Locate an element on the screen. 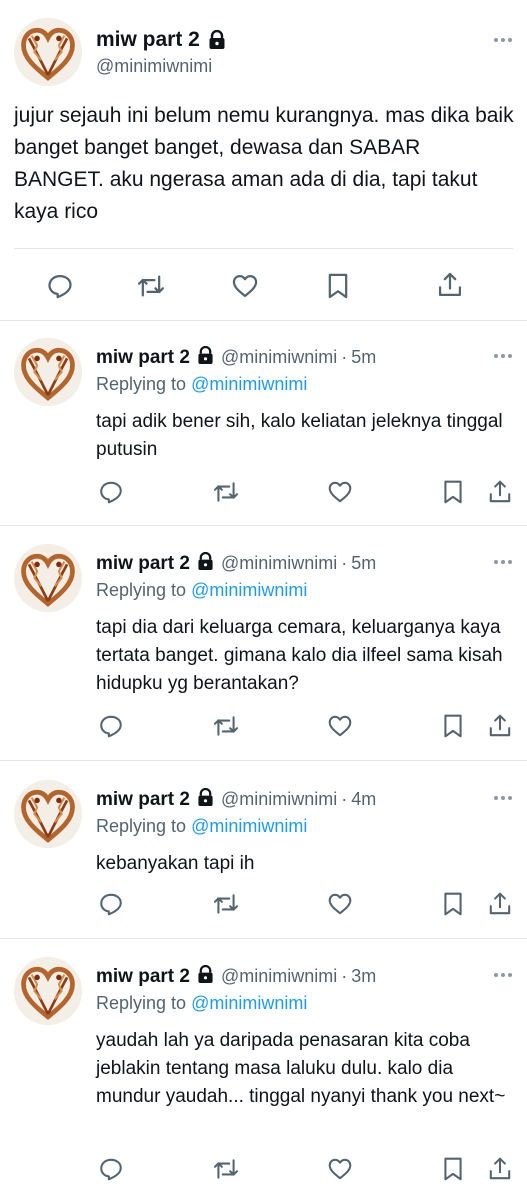 The height and width of the screenshot is (1200, 527). tweet-text: kebanyakan tapi ih is located at coordinates (175, 863).